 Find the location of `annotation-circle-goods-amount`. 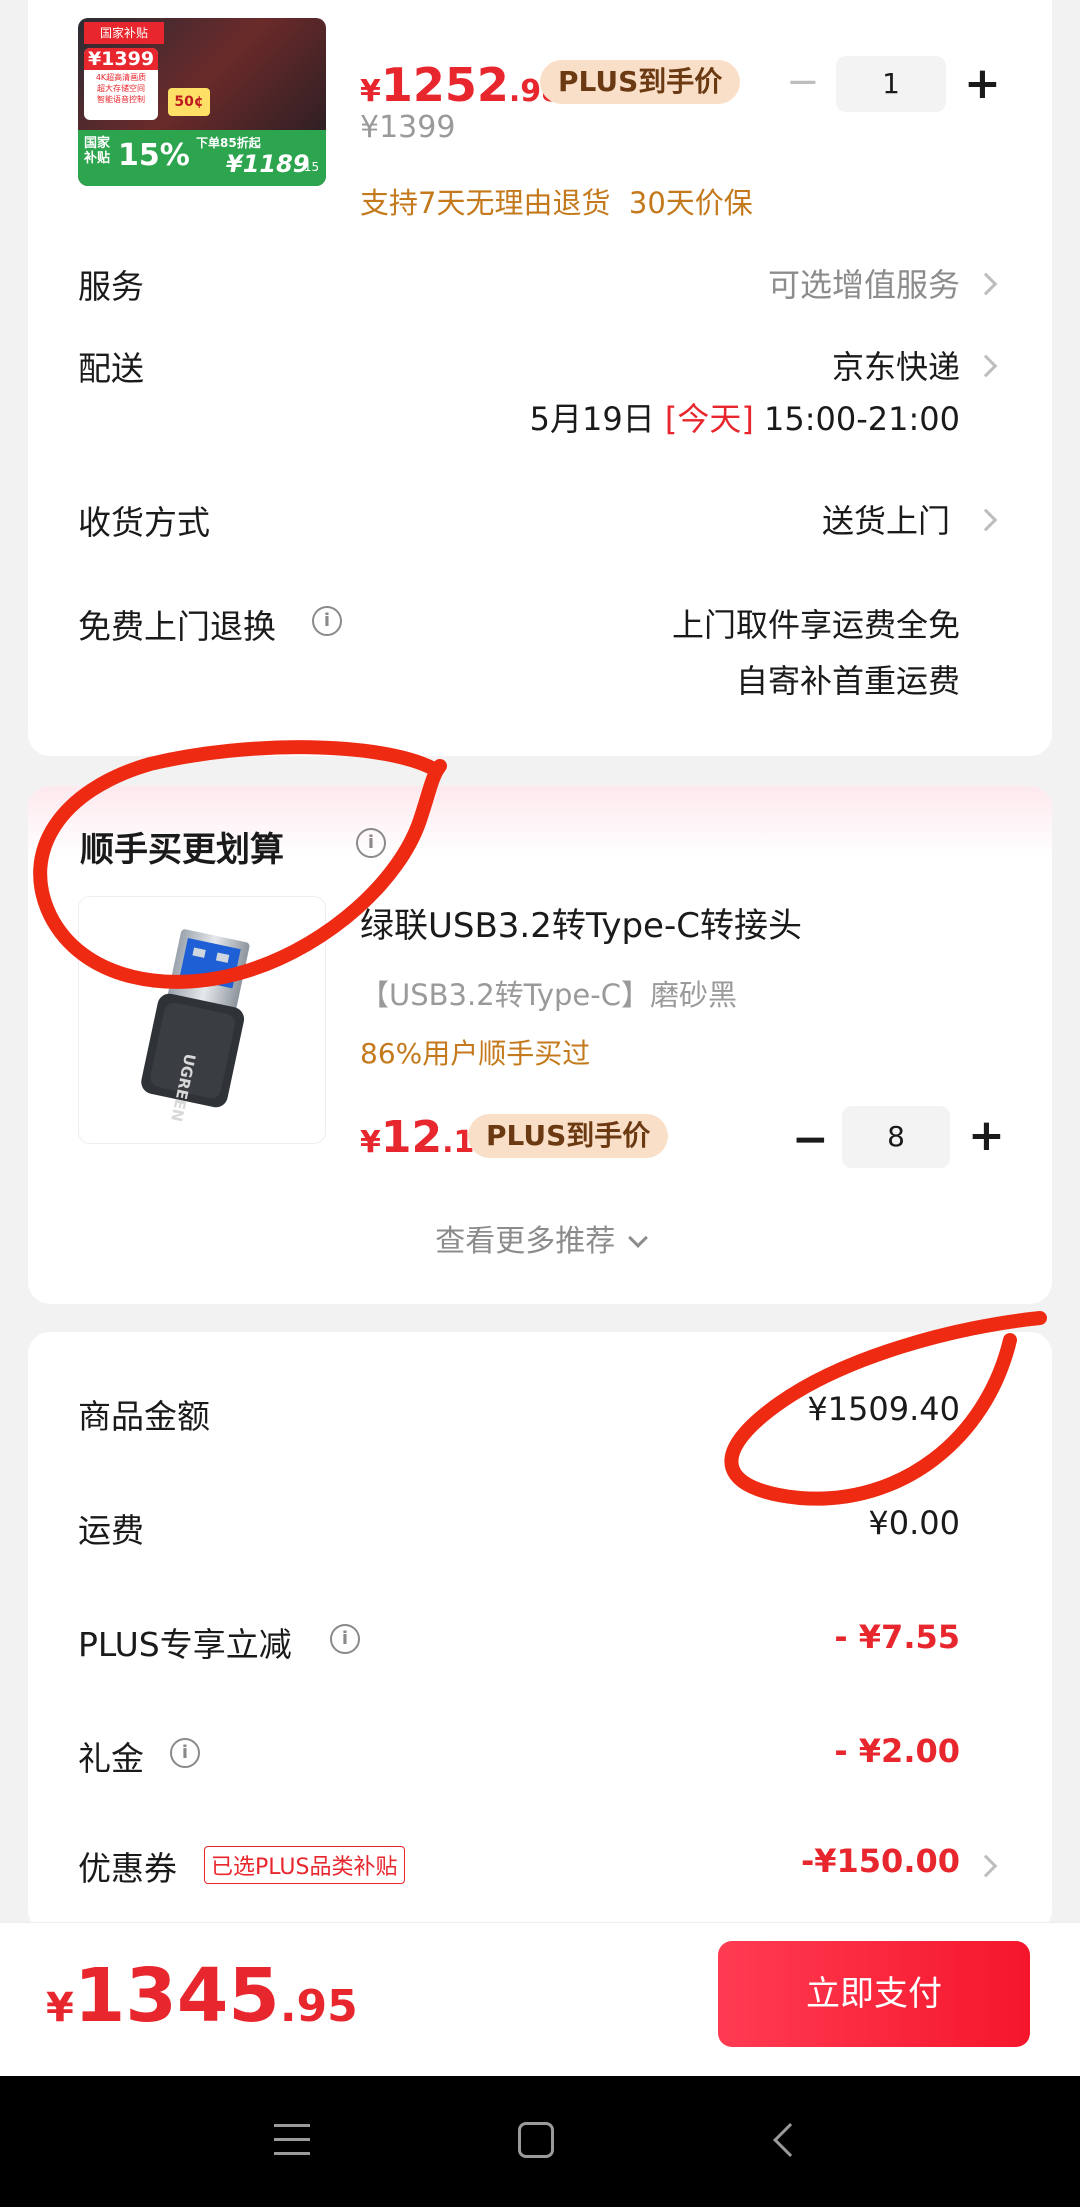

annotation-circle-goods-amount is located at coordinates (885, 1408).